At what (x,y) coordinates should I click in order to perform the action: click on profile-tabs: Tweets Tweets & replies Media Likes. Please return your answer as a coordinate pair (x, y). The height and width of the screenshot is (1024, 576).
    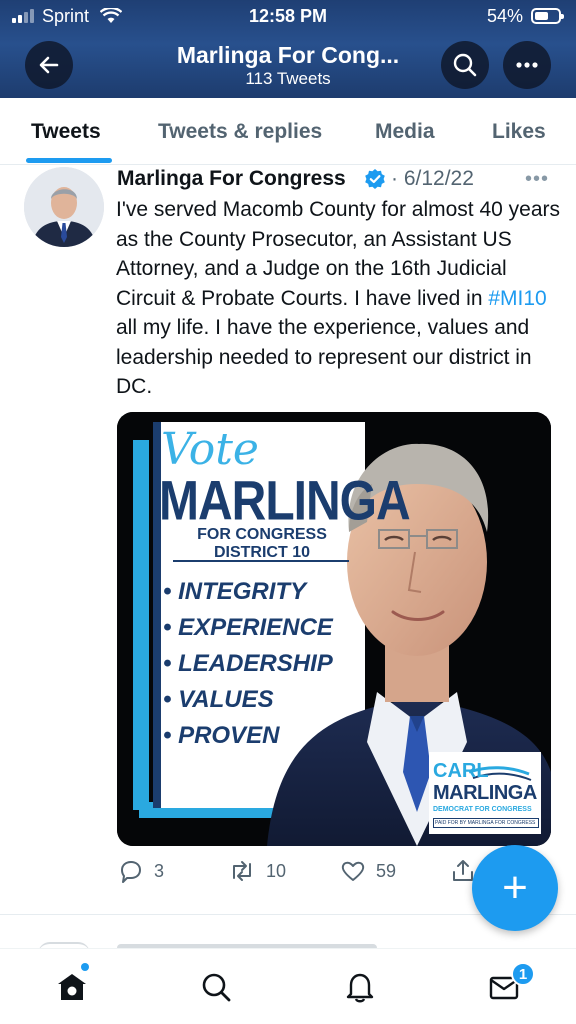
    Looking at the image, I should click on (288, 131).